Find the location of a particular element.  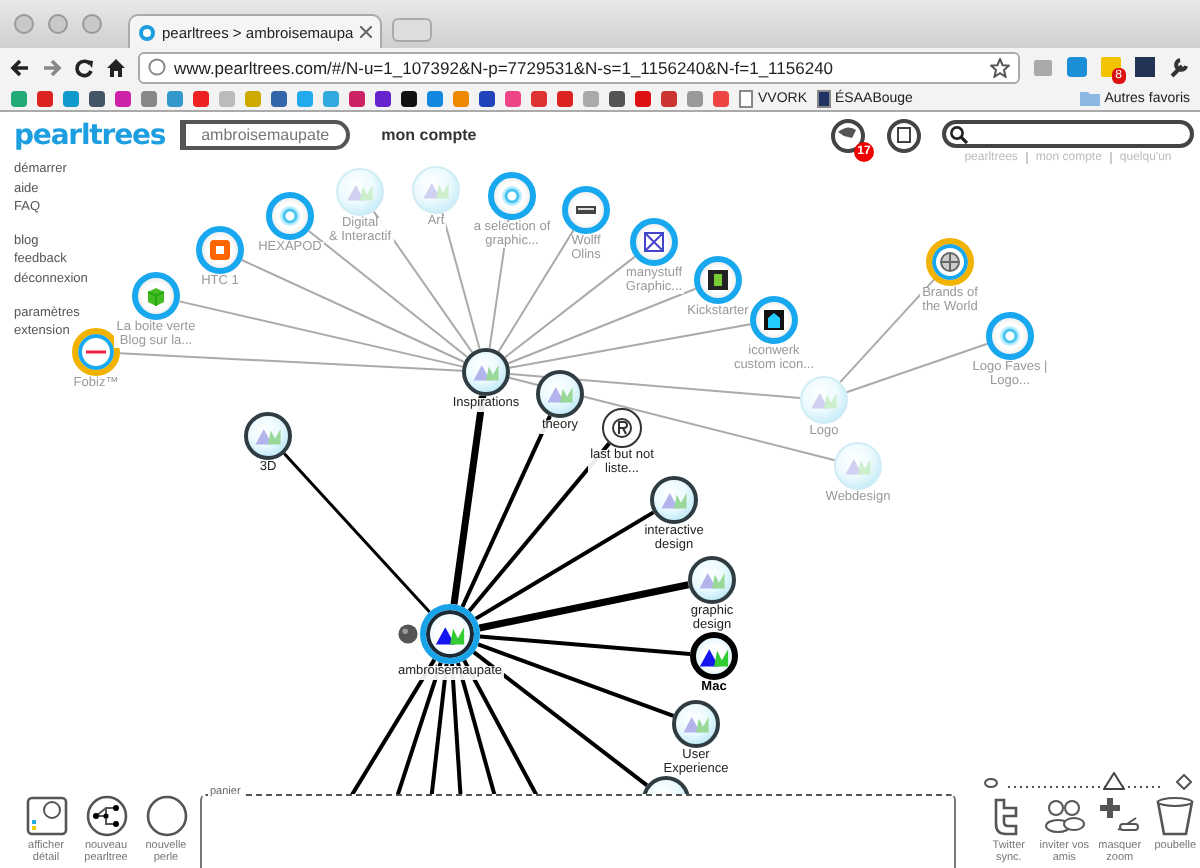

registered-icon is located at coordinates (622, 428).